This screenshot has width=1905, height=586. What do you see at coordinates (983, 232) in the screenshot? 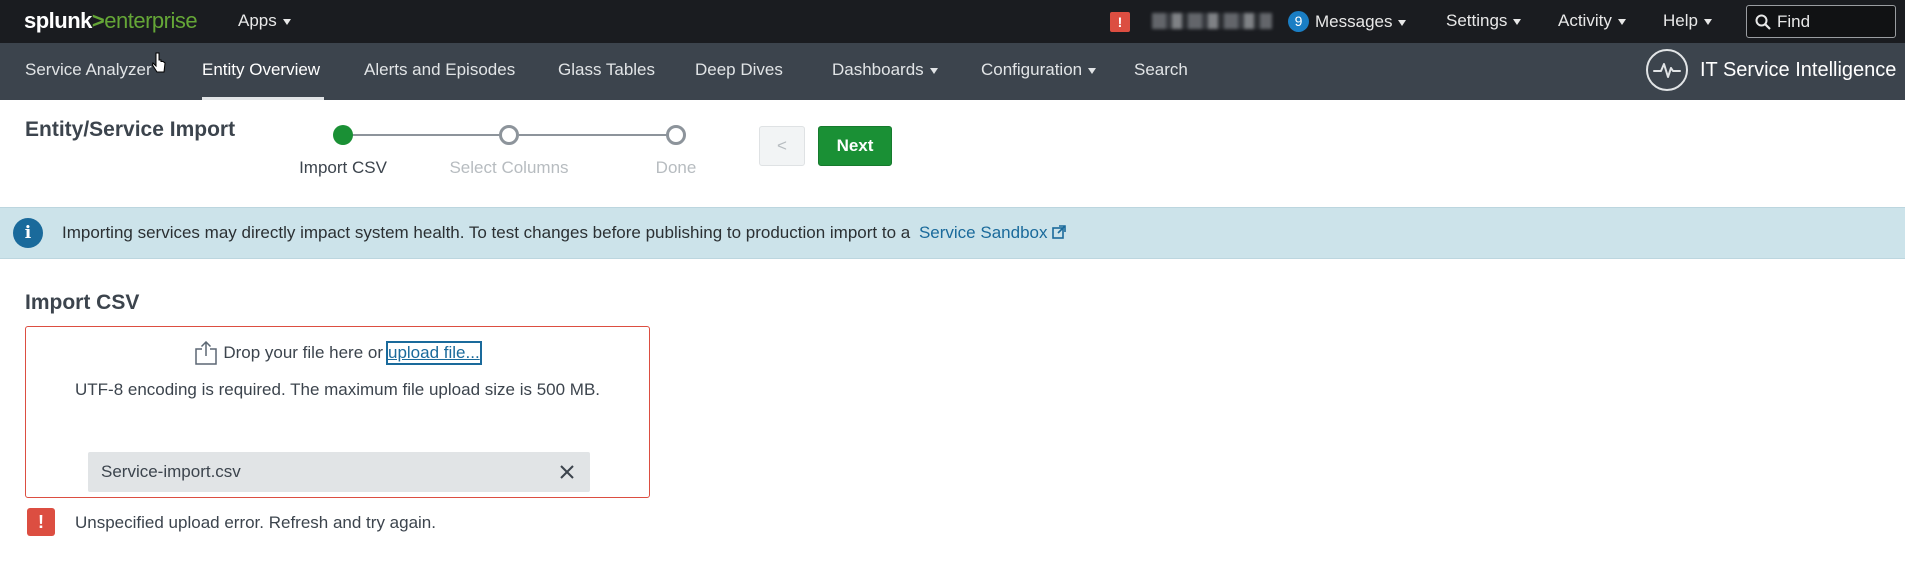
I see `link-label: Service Sandbox` at bounding box center [983, 232].